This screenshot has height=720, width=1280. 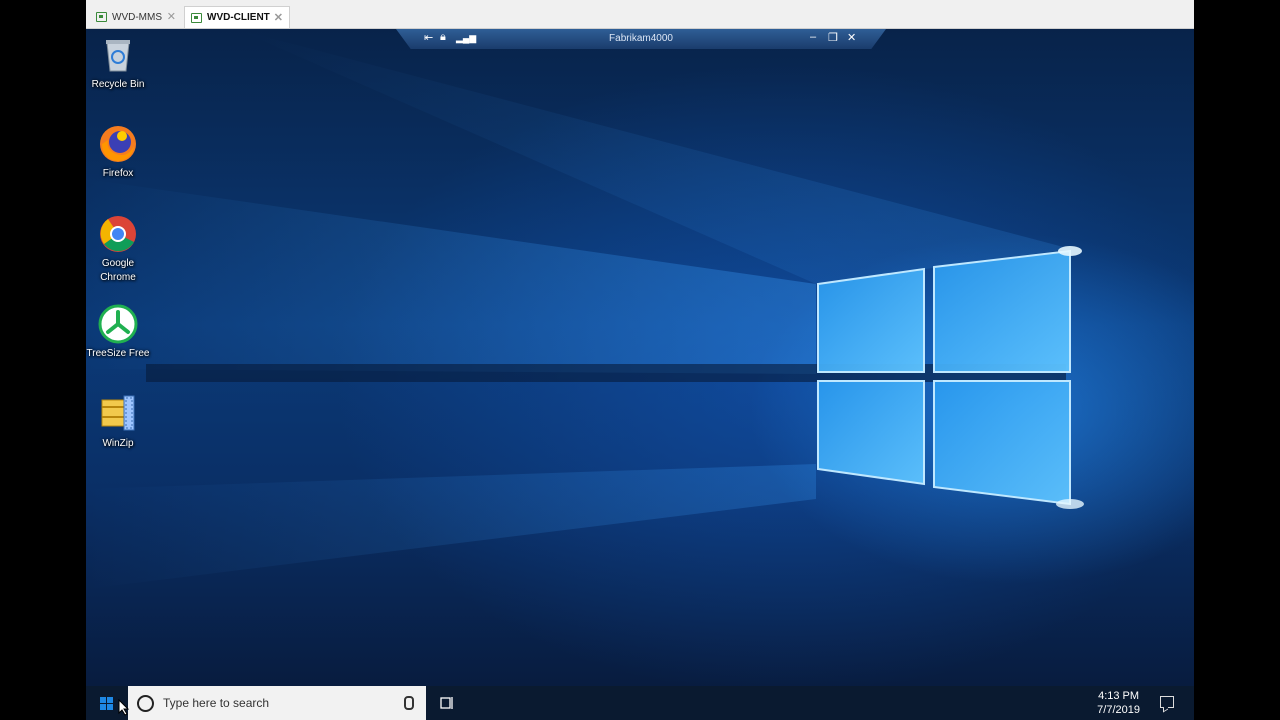 I want to click on action-center-icon, so click(x=1167, y=702).